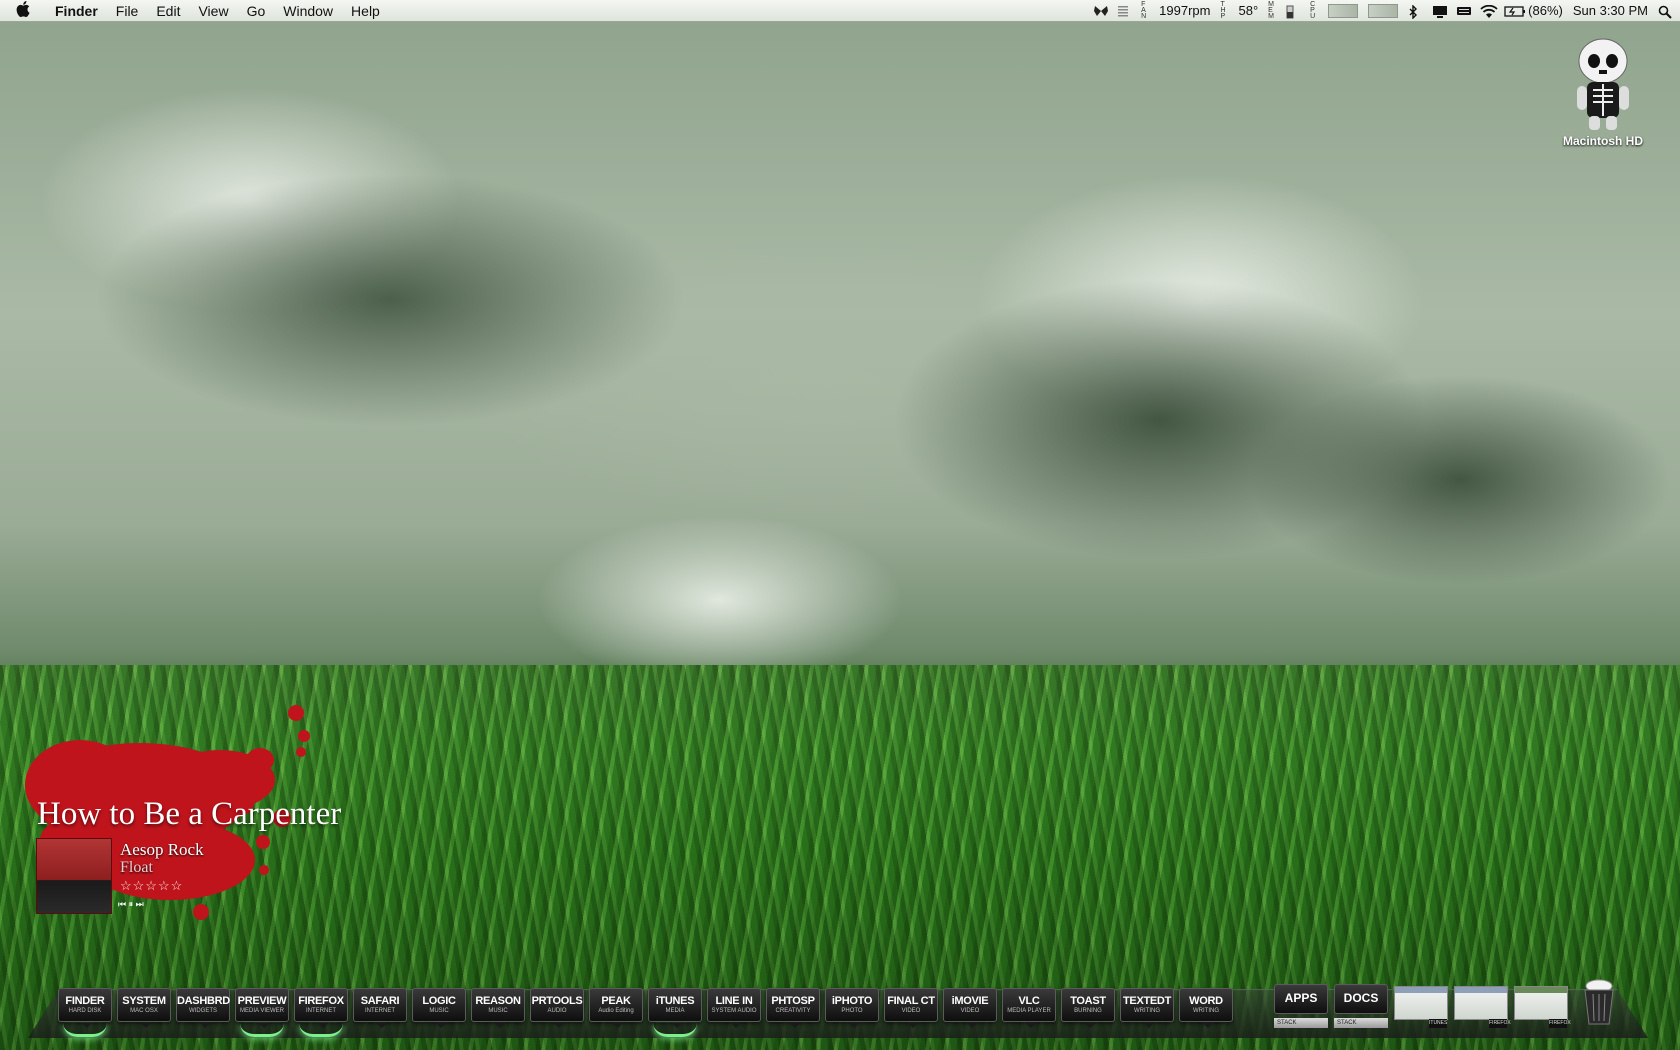 This screenshot has height=1050, width=1680. Describe the element at coordinates (1610, 10) in the screenshot. I see `menubar-clock: Sun 3:30 PM` at that location.